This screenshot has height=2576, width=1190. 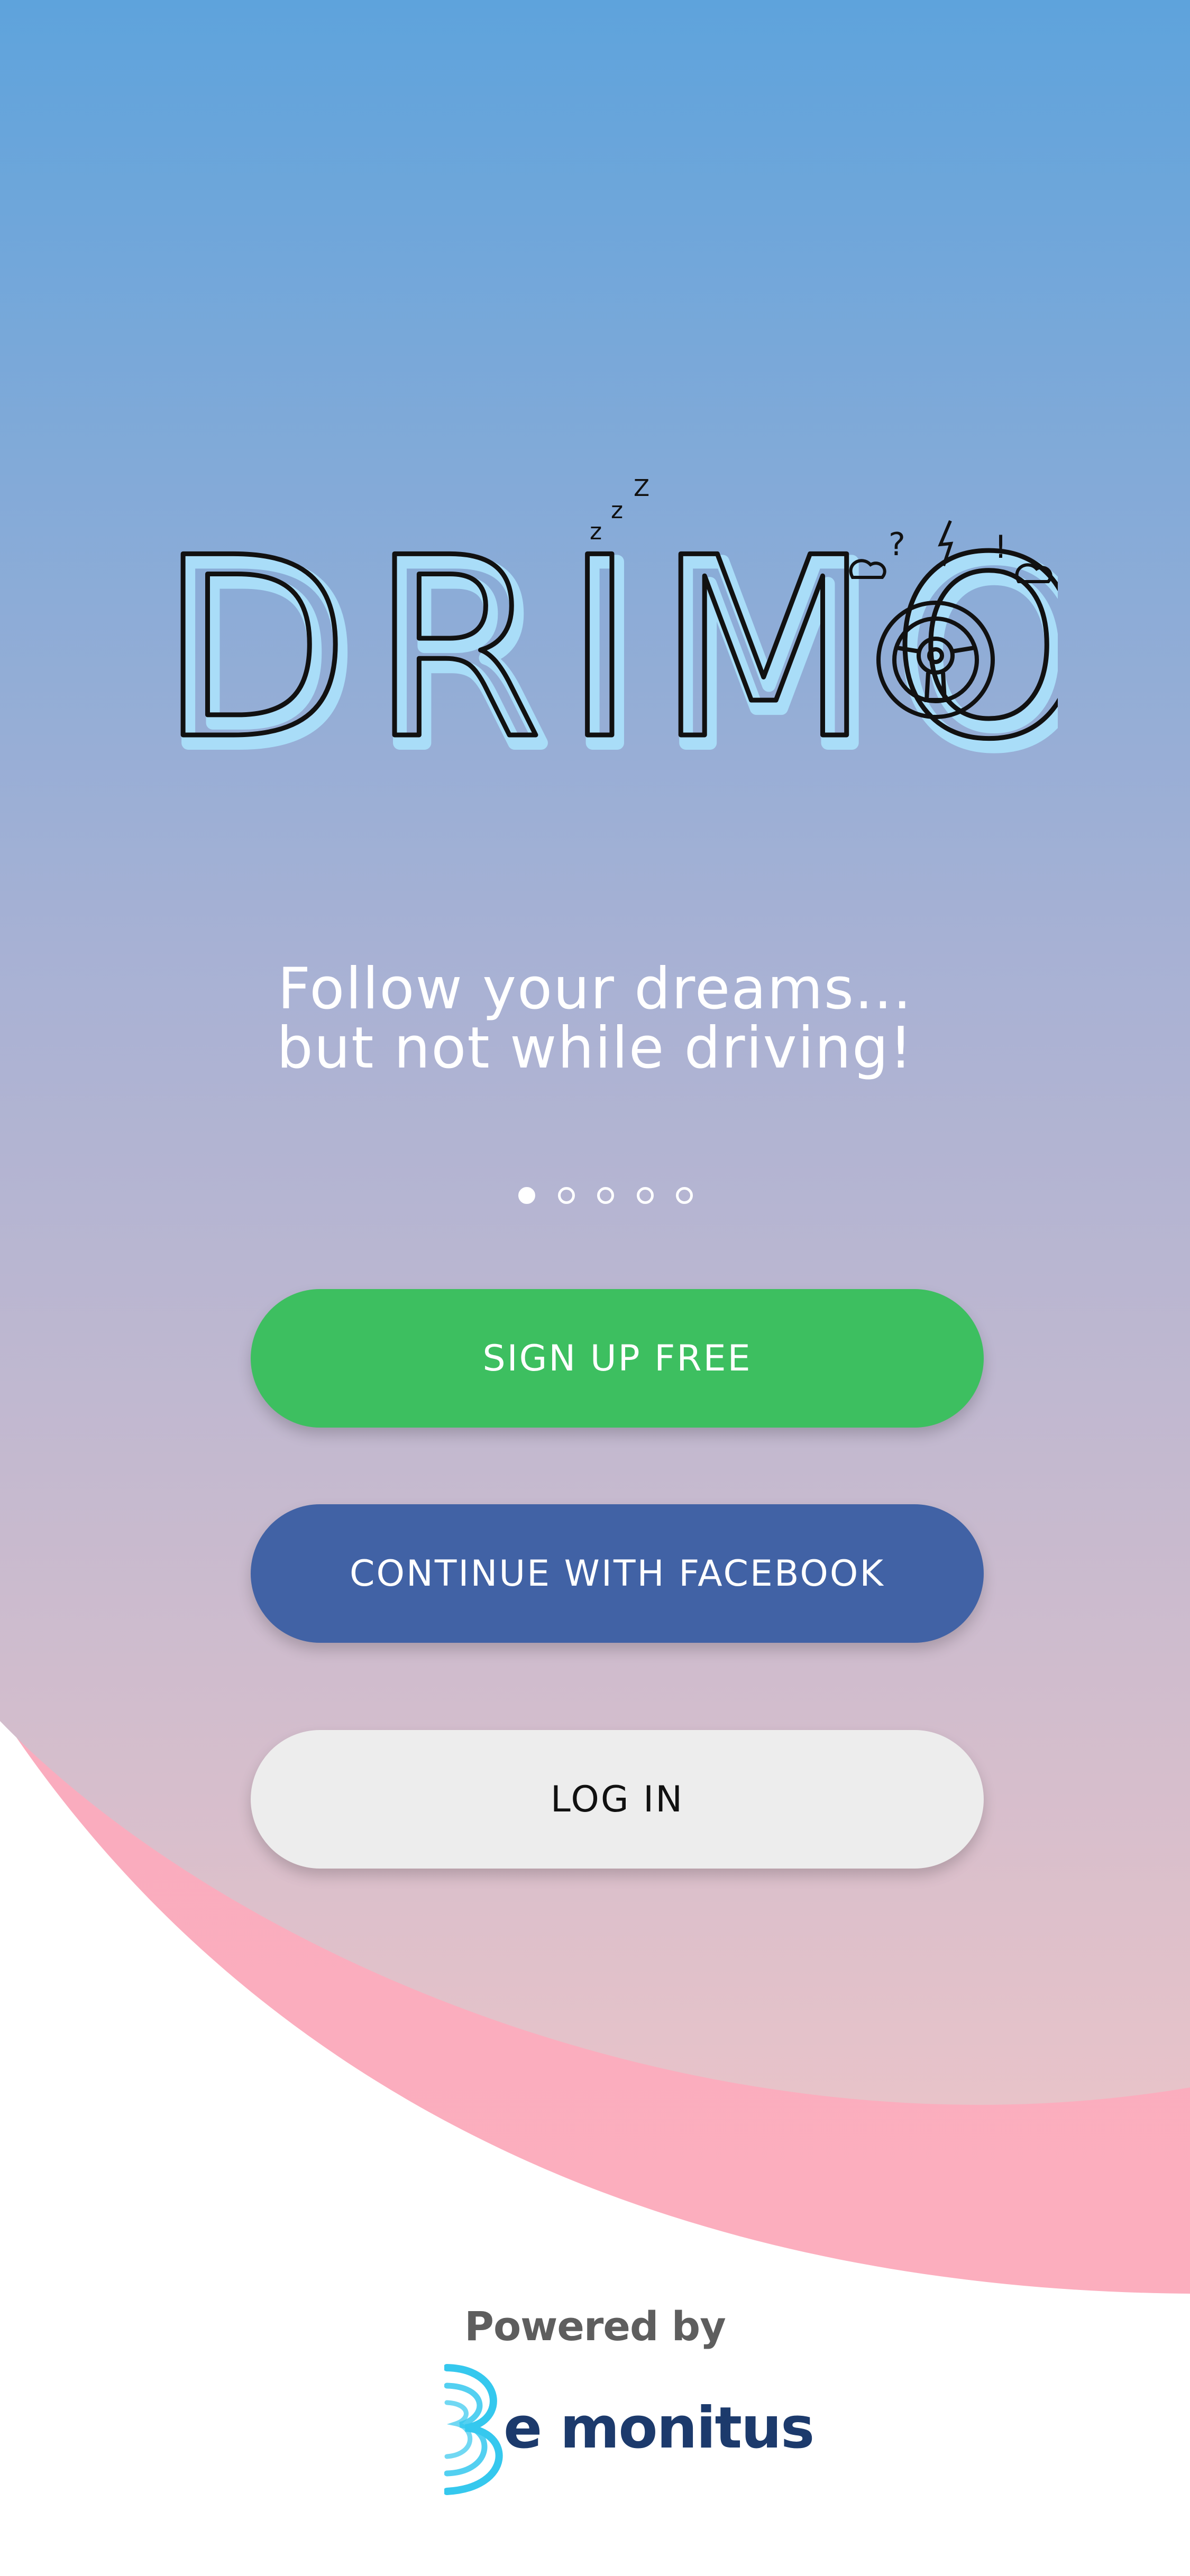 I want to click on log-in-button: LOG IN, so click(x=617, y=1799).